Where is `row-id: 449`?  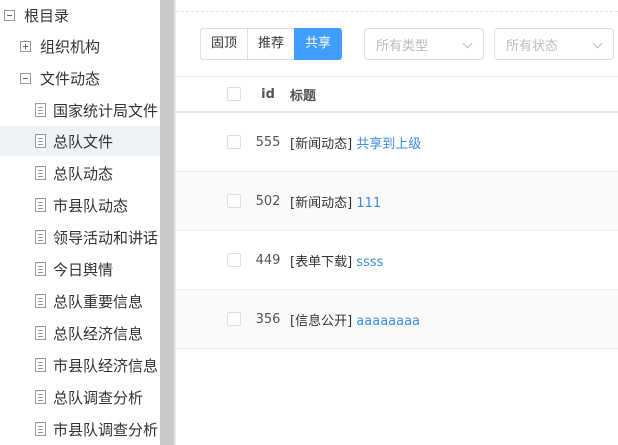 row-id: 449 is located at coordinates (268, 260).